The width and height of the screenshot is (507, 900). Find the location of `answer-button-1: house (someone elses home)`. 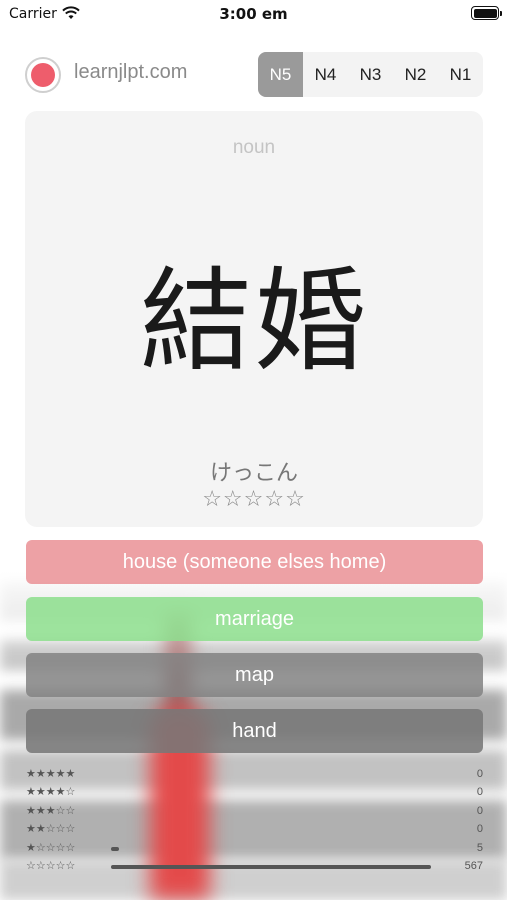

answer-button-1: house (someone elses home) is located at coordinates (254, 562).